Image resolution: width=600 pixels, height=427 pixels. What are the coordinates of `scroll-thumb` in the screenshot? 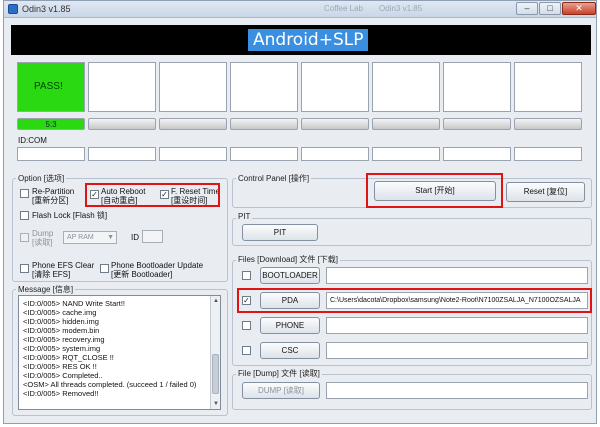 It's located at (215, 374).